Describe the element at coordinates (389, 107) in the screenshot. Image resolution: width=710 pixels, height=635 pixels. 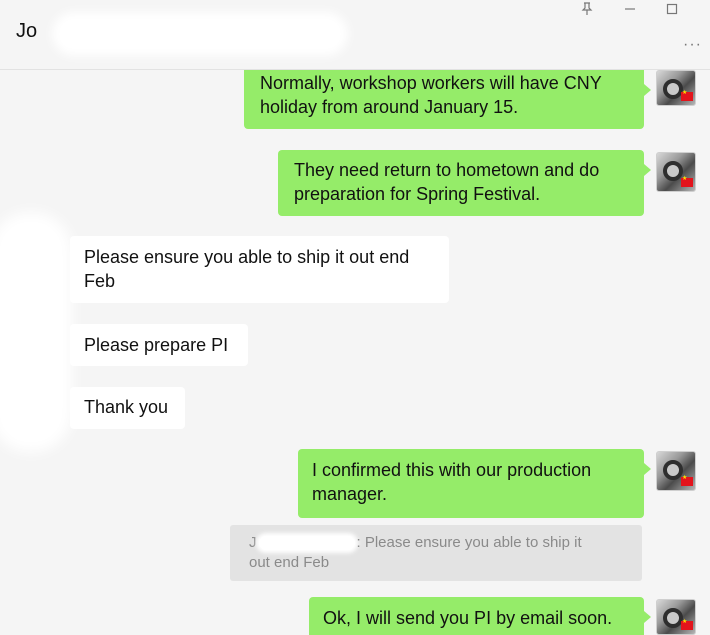
I see `message-line: holiday from around January 15.` at that location.